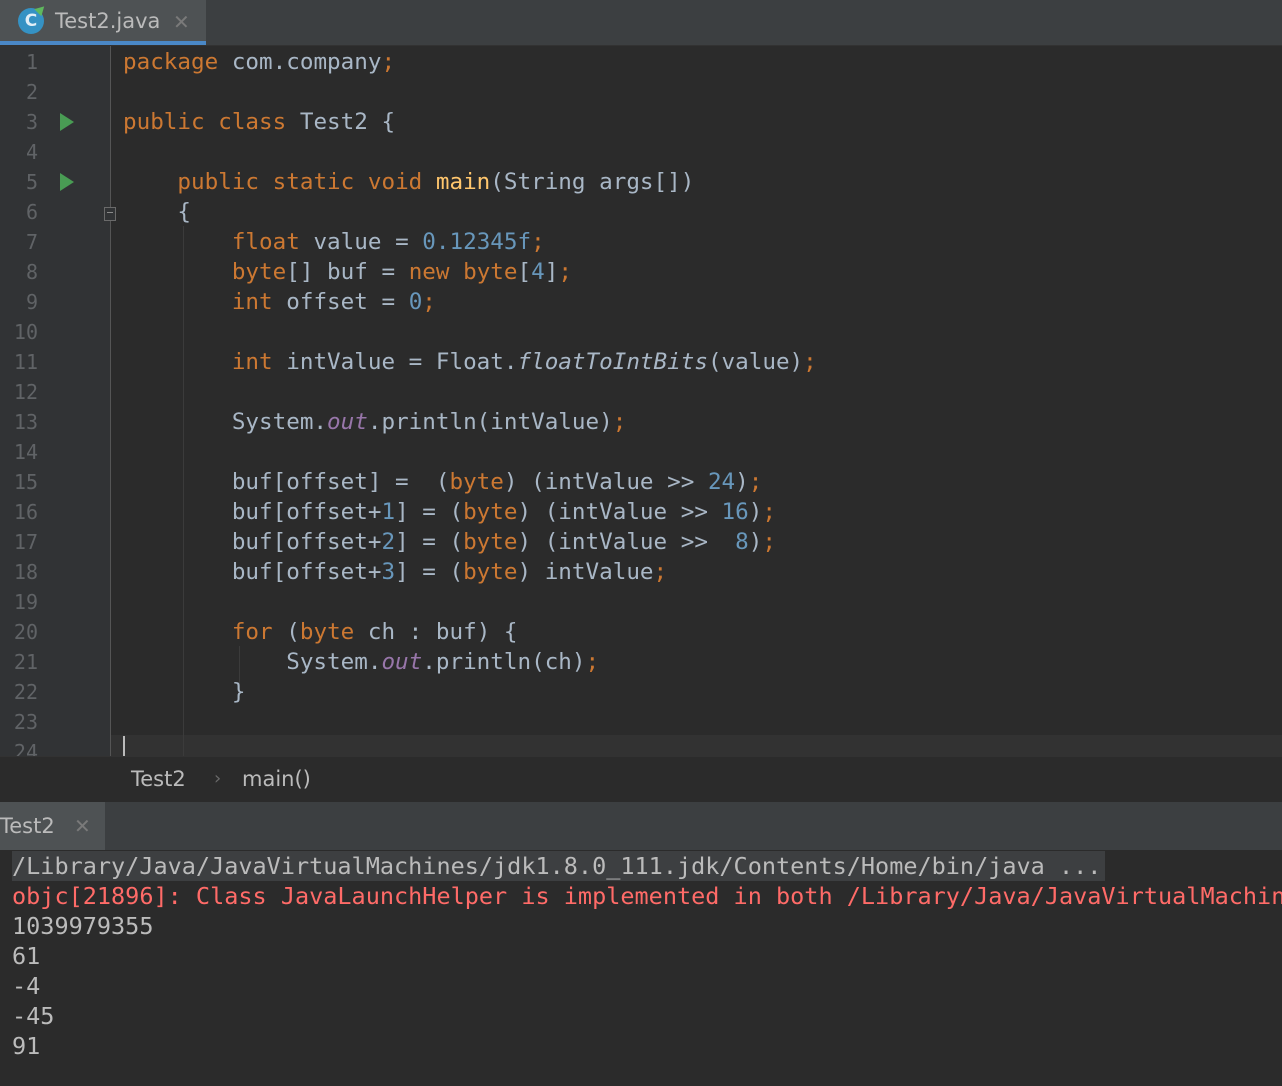 Image resolution: width=1282 pixels, height=1086 pixels. I want to click on code-line: buf[offset+3] = (byte) intValue;, so click(395, 572).